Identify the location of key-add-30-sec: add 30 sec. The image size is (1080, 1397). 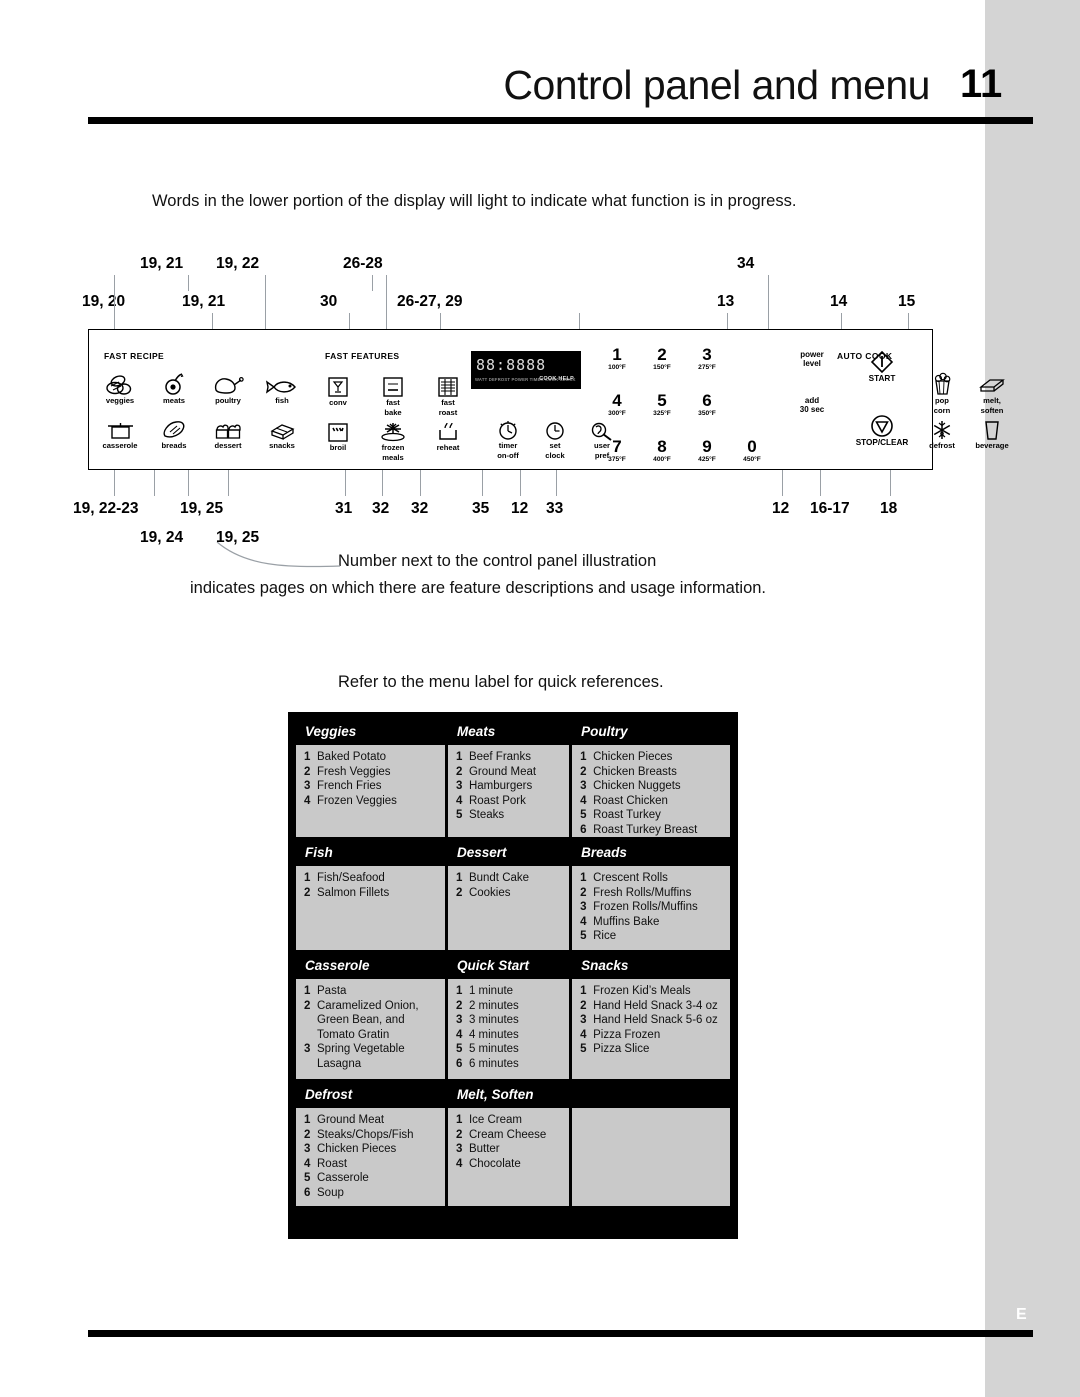
(812, 405).